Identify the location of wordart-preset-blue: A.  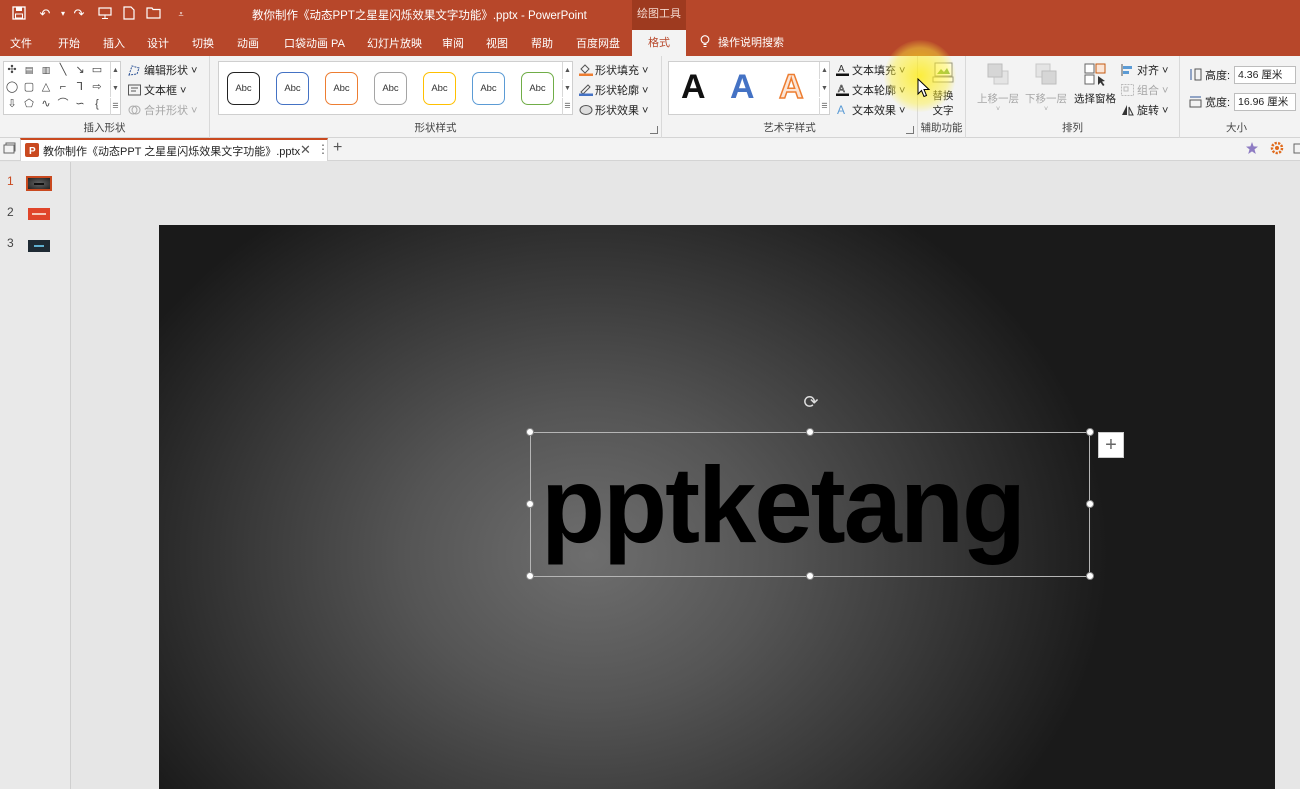
(742, 87).